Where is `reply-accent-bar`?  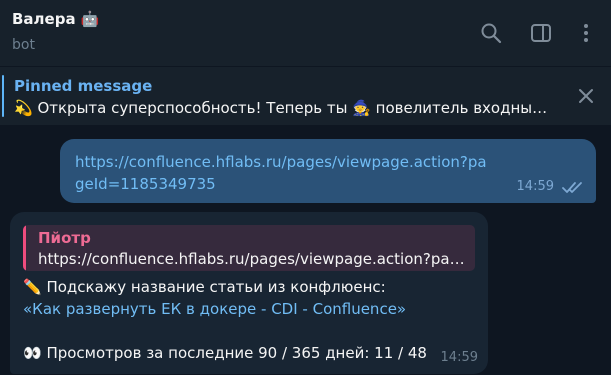 reply-accent-bar is located at coordinates (24, 248).